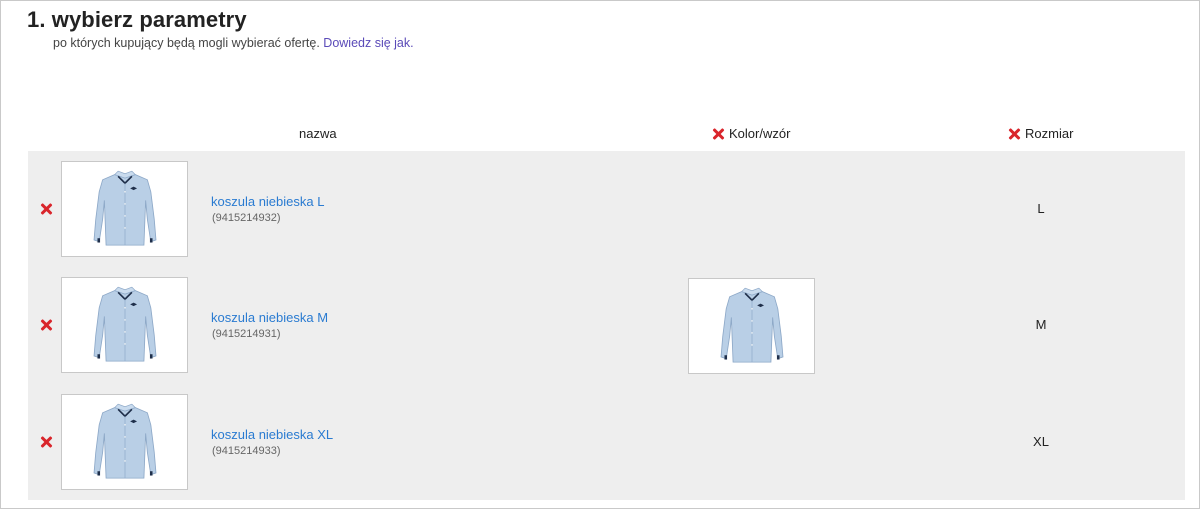  What do you see at coordinates (272, 434) in the screenshot?
I see `product-name-link: koszula niebieska XL` at bounding box center [272, 434].